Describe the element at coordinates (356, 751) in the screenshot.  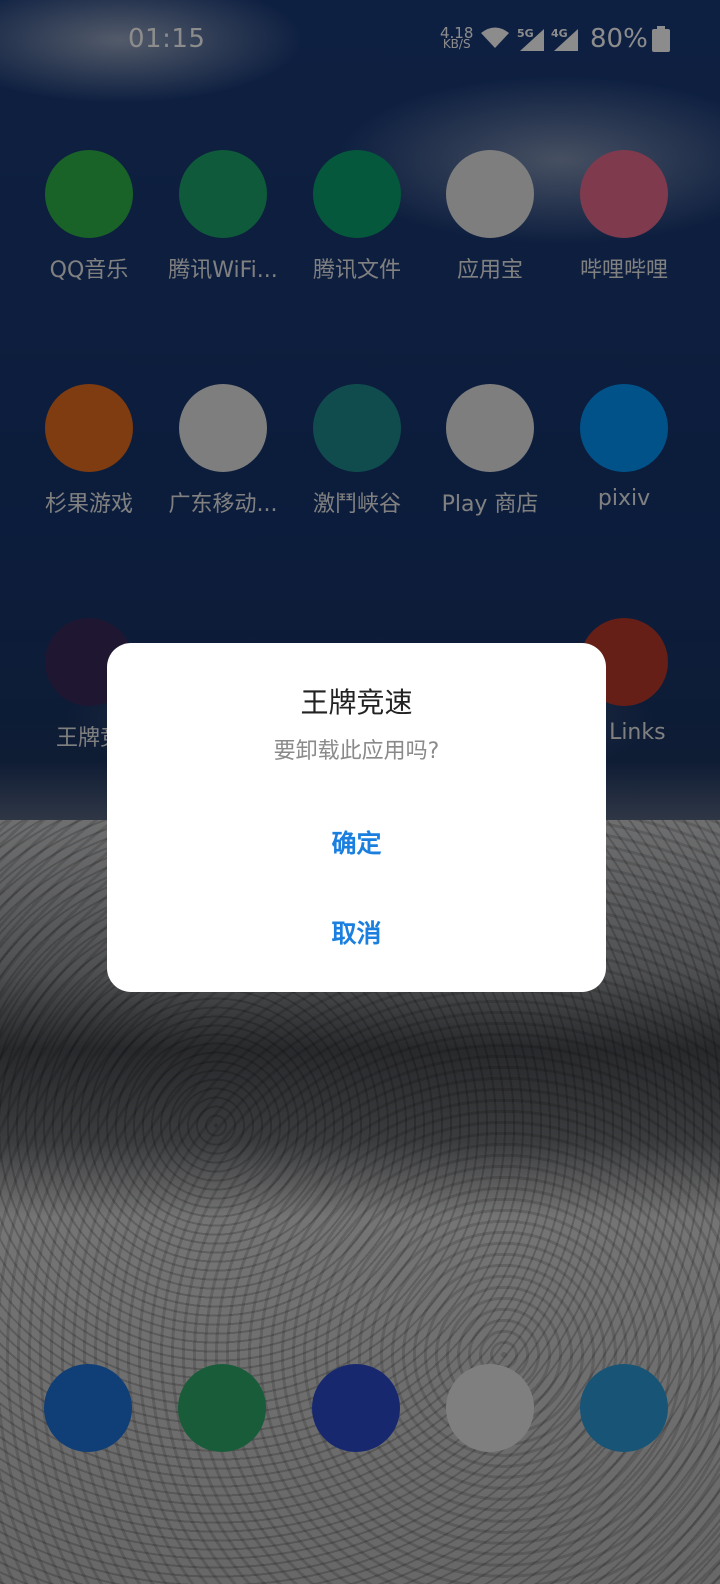
I see `dialog-message: 要卸载此应用吗?` at that location.